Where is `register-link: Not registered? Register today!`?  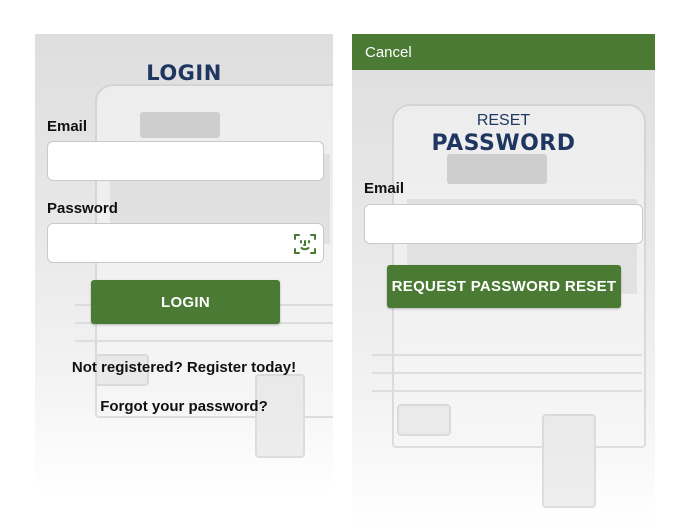
register-link: Not registered? Register today! is located at coordinates (184, 367).